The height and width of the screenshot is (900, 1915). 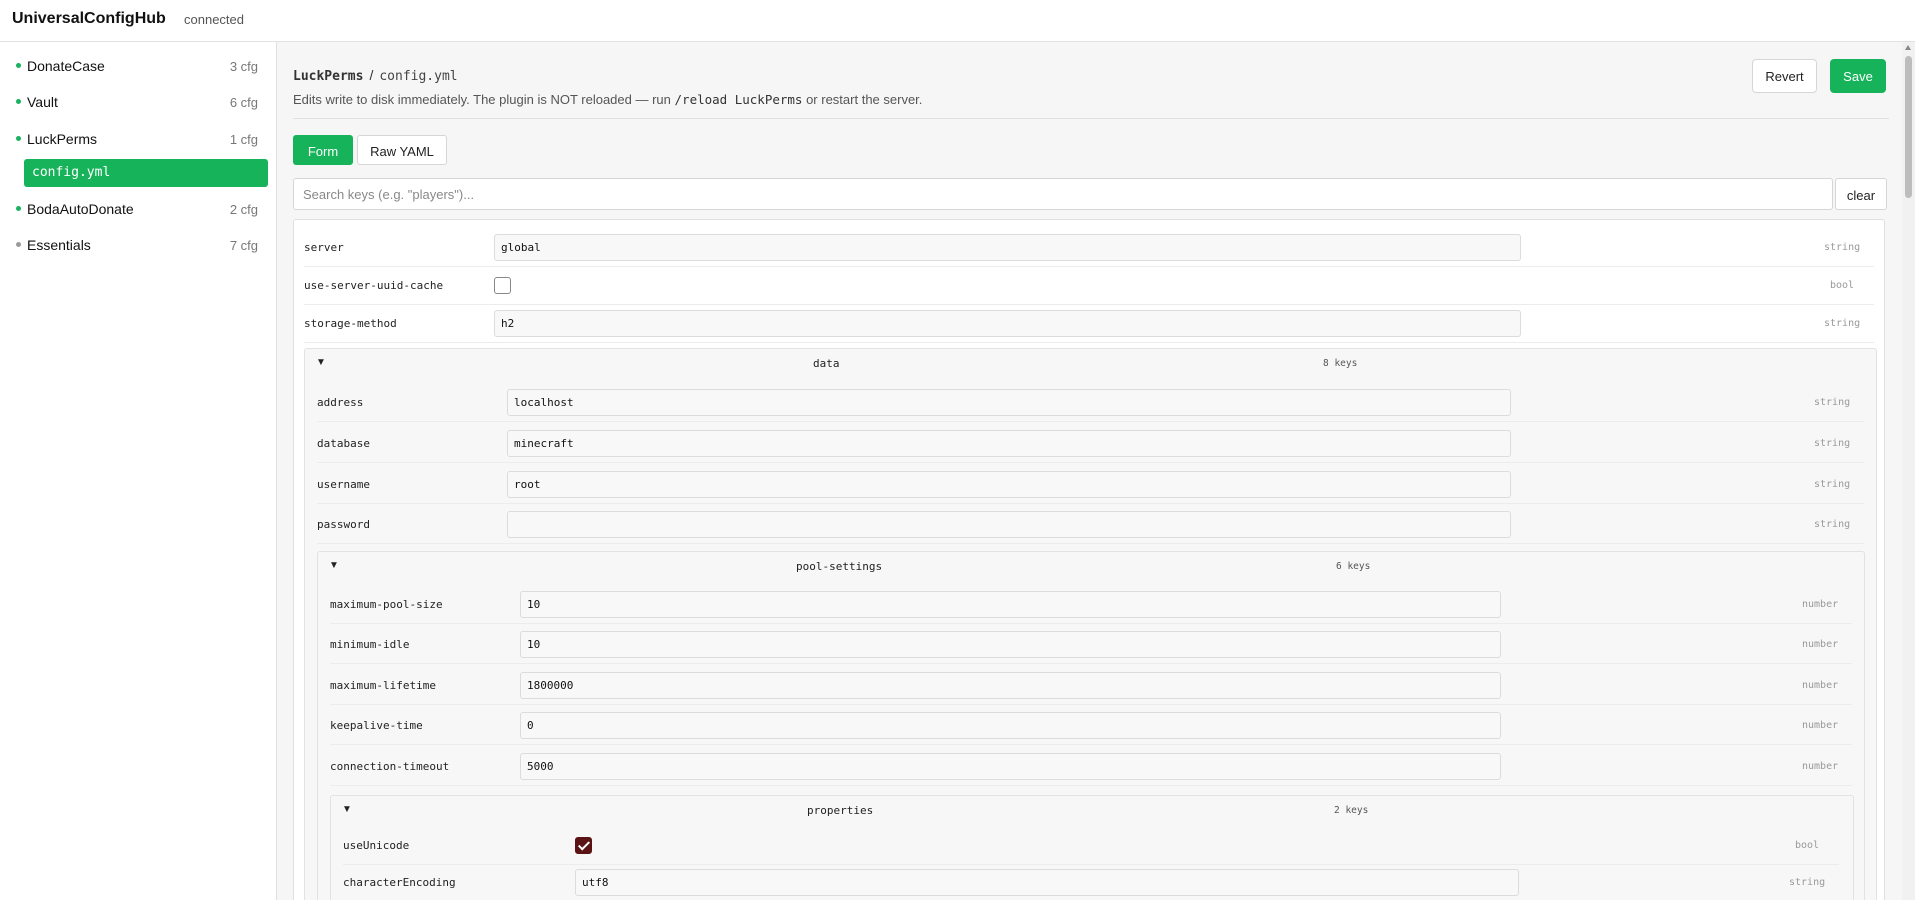 What do you see at coordinates (89, 18) in the screenshot?
I see `app-title: UniversalConfigHub` at bounding box center [89, 18].